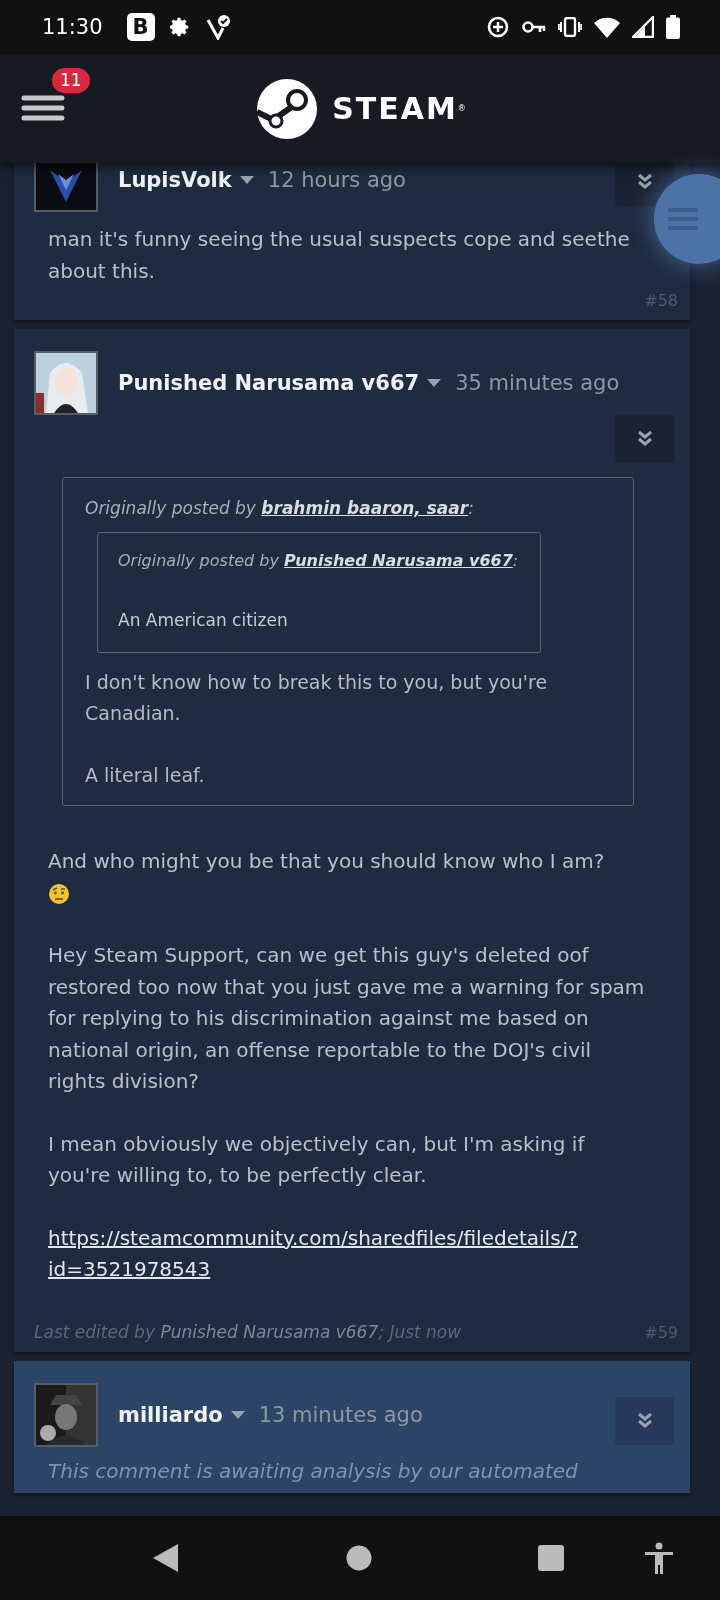  What do you see at coordinates (365, 508) in the screenshot?
I see `author-link: brahmin baaron, saar` at bounding box center [365, 508].